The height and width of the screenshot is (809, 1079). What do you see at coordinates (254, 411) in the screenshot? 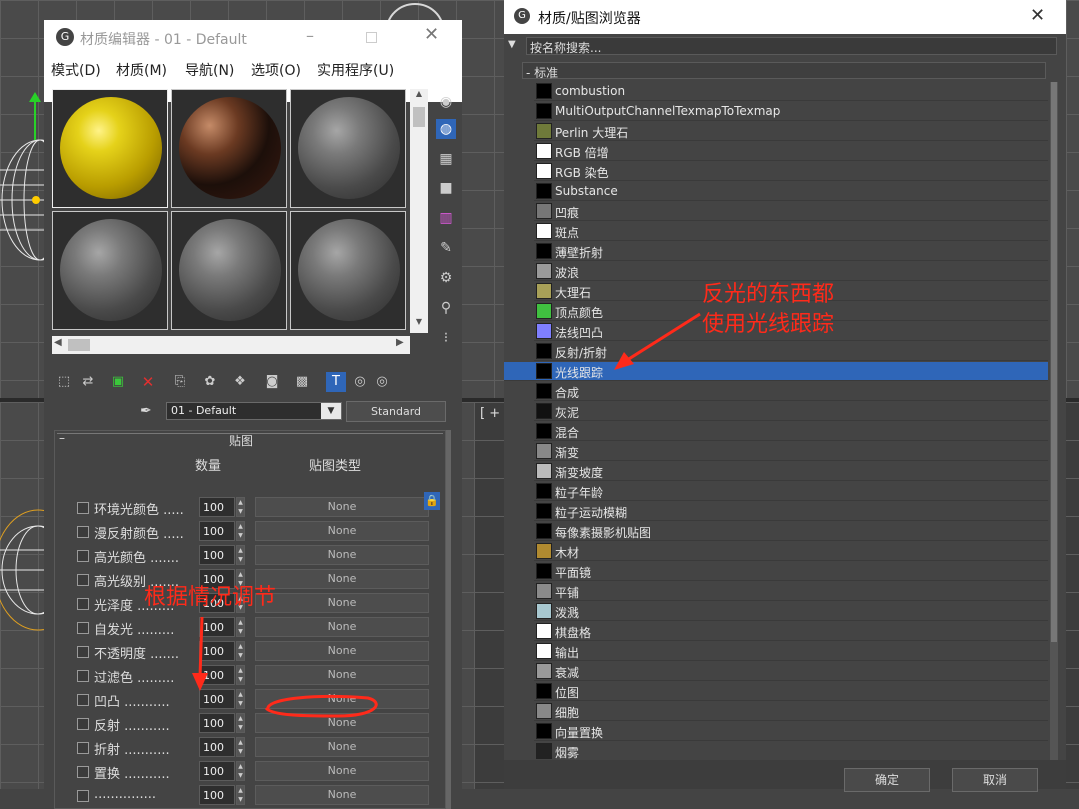
I see `material-name-field: 01 - Default ▼` at bounding box center [254, 411].